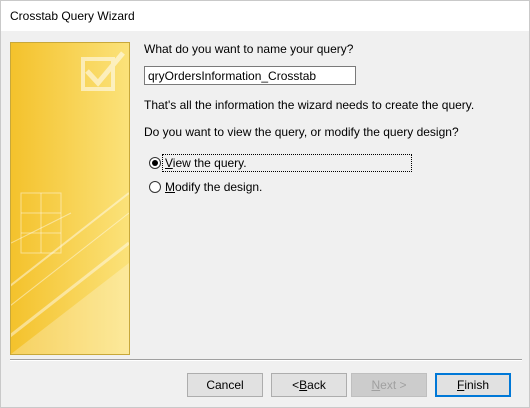 The height and width of the screenshot is (408, 530). What do you see at coordinates (265, 16) in the screenshot?
I see `title-bar: Crosstab Query Wizard` at bounding box center [265, 16].